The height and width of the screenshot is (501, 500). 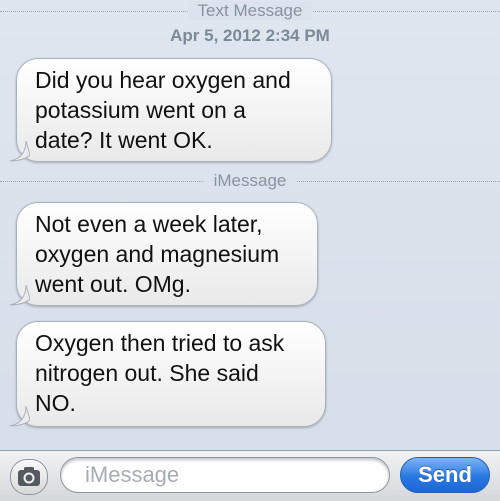 What do you see at coordinates (445, 475) in the screenshot?
I see `send-button: Send` at bounding box center [445, 475].